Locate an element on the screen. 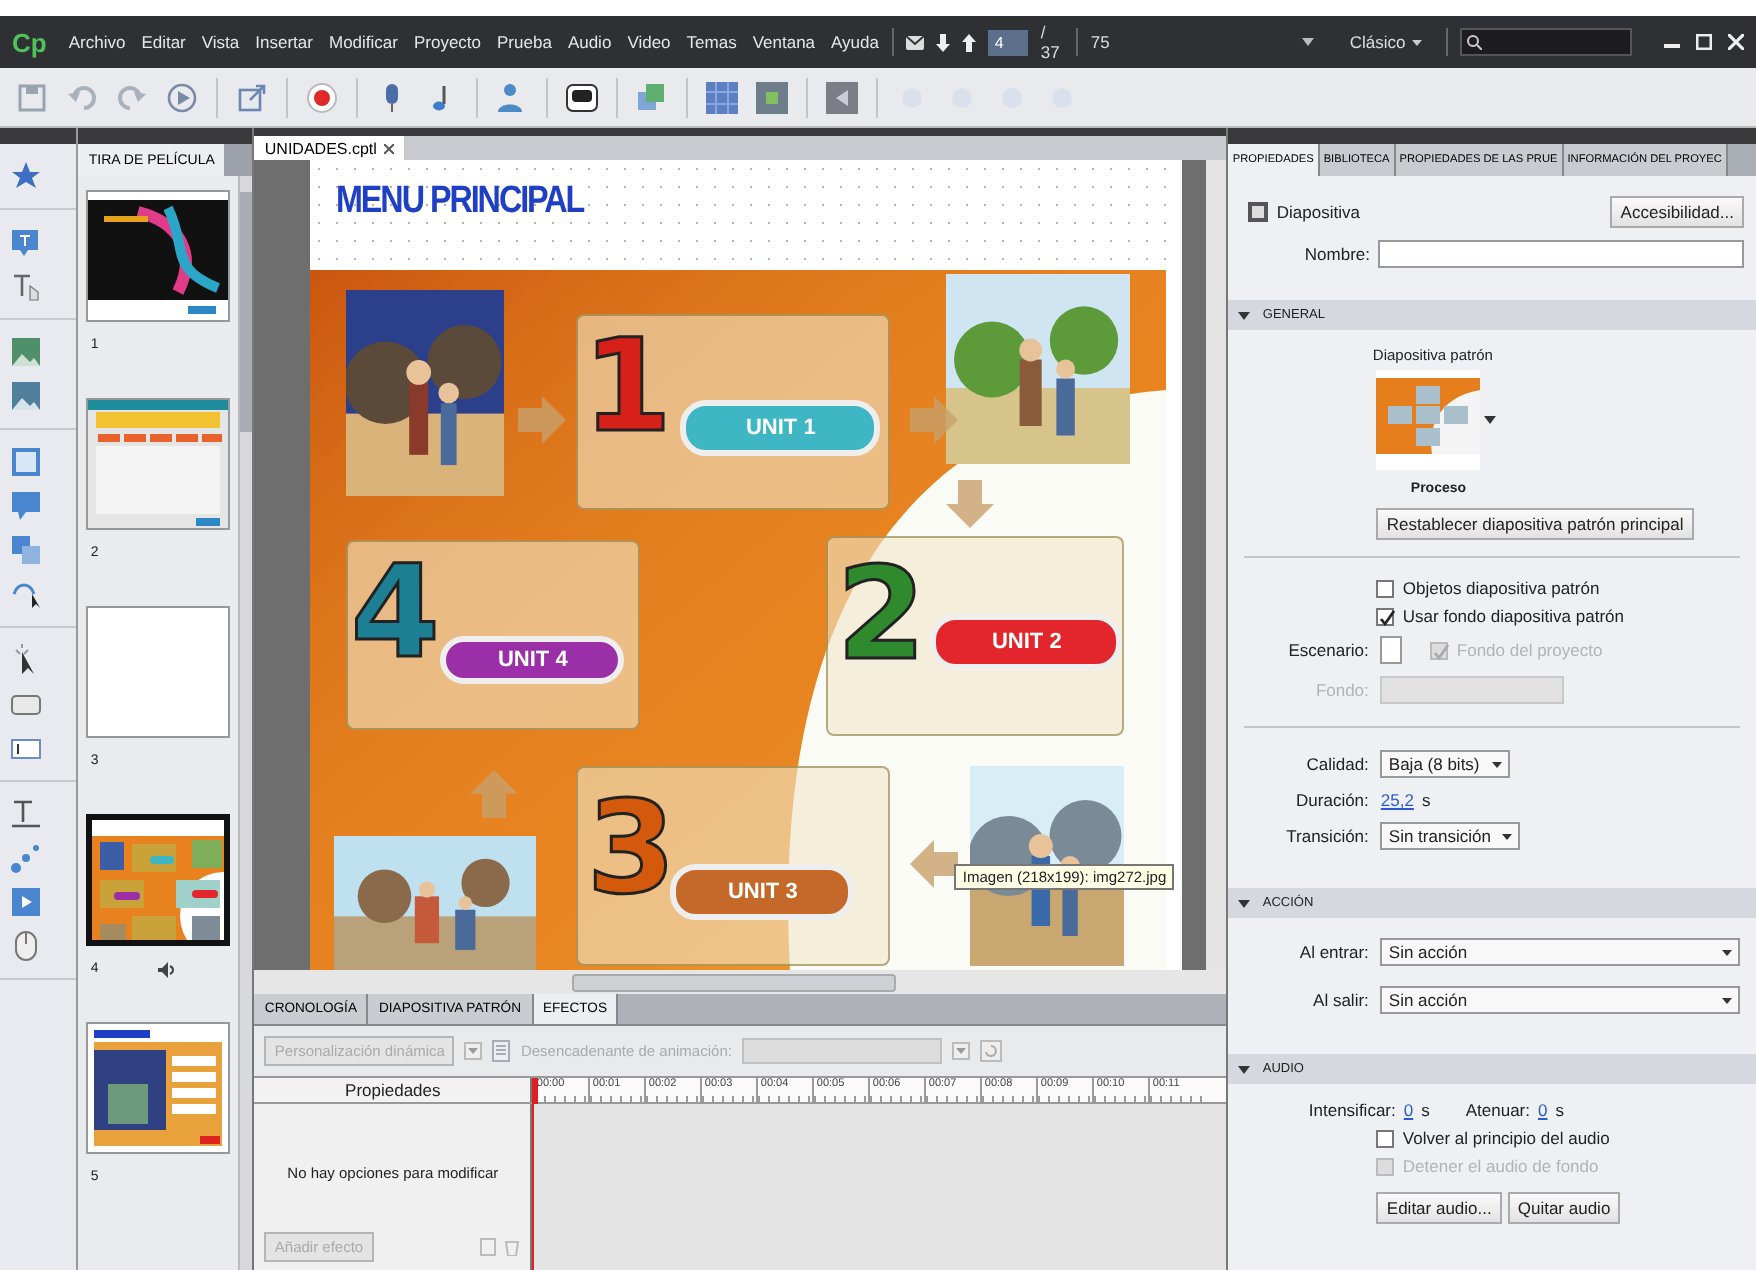 The image size is (1756, 1270). fade-in-value: 0 is located at coordinates (1408, 1110).